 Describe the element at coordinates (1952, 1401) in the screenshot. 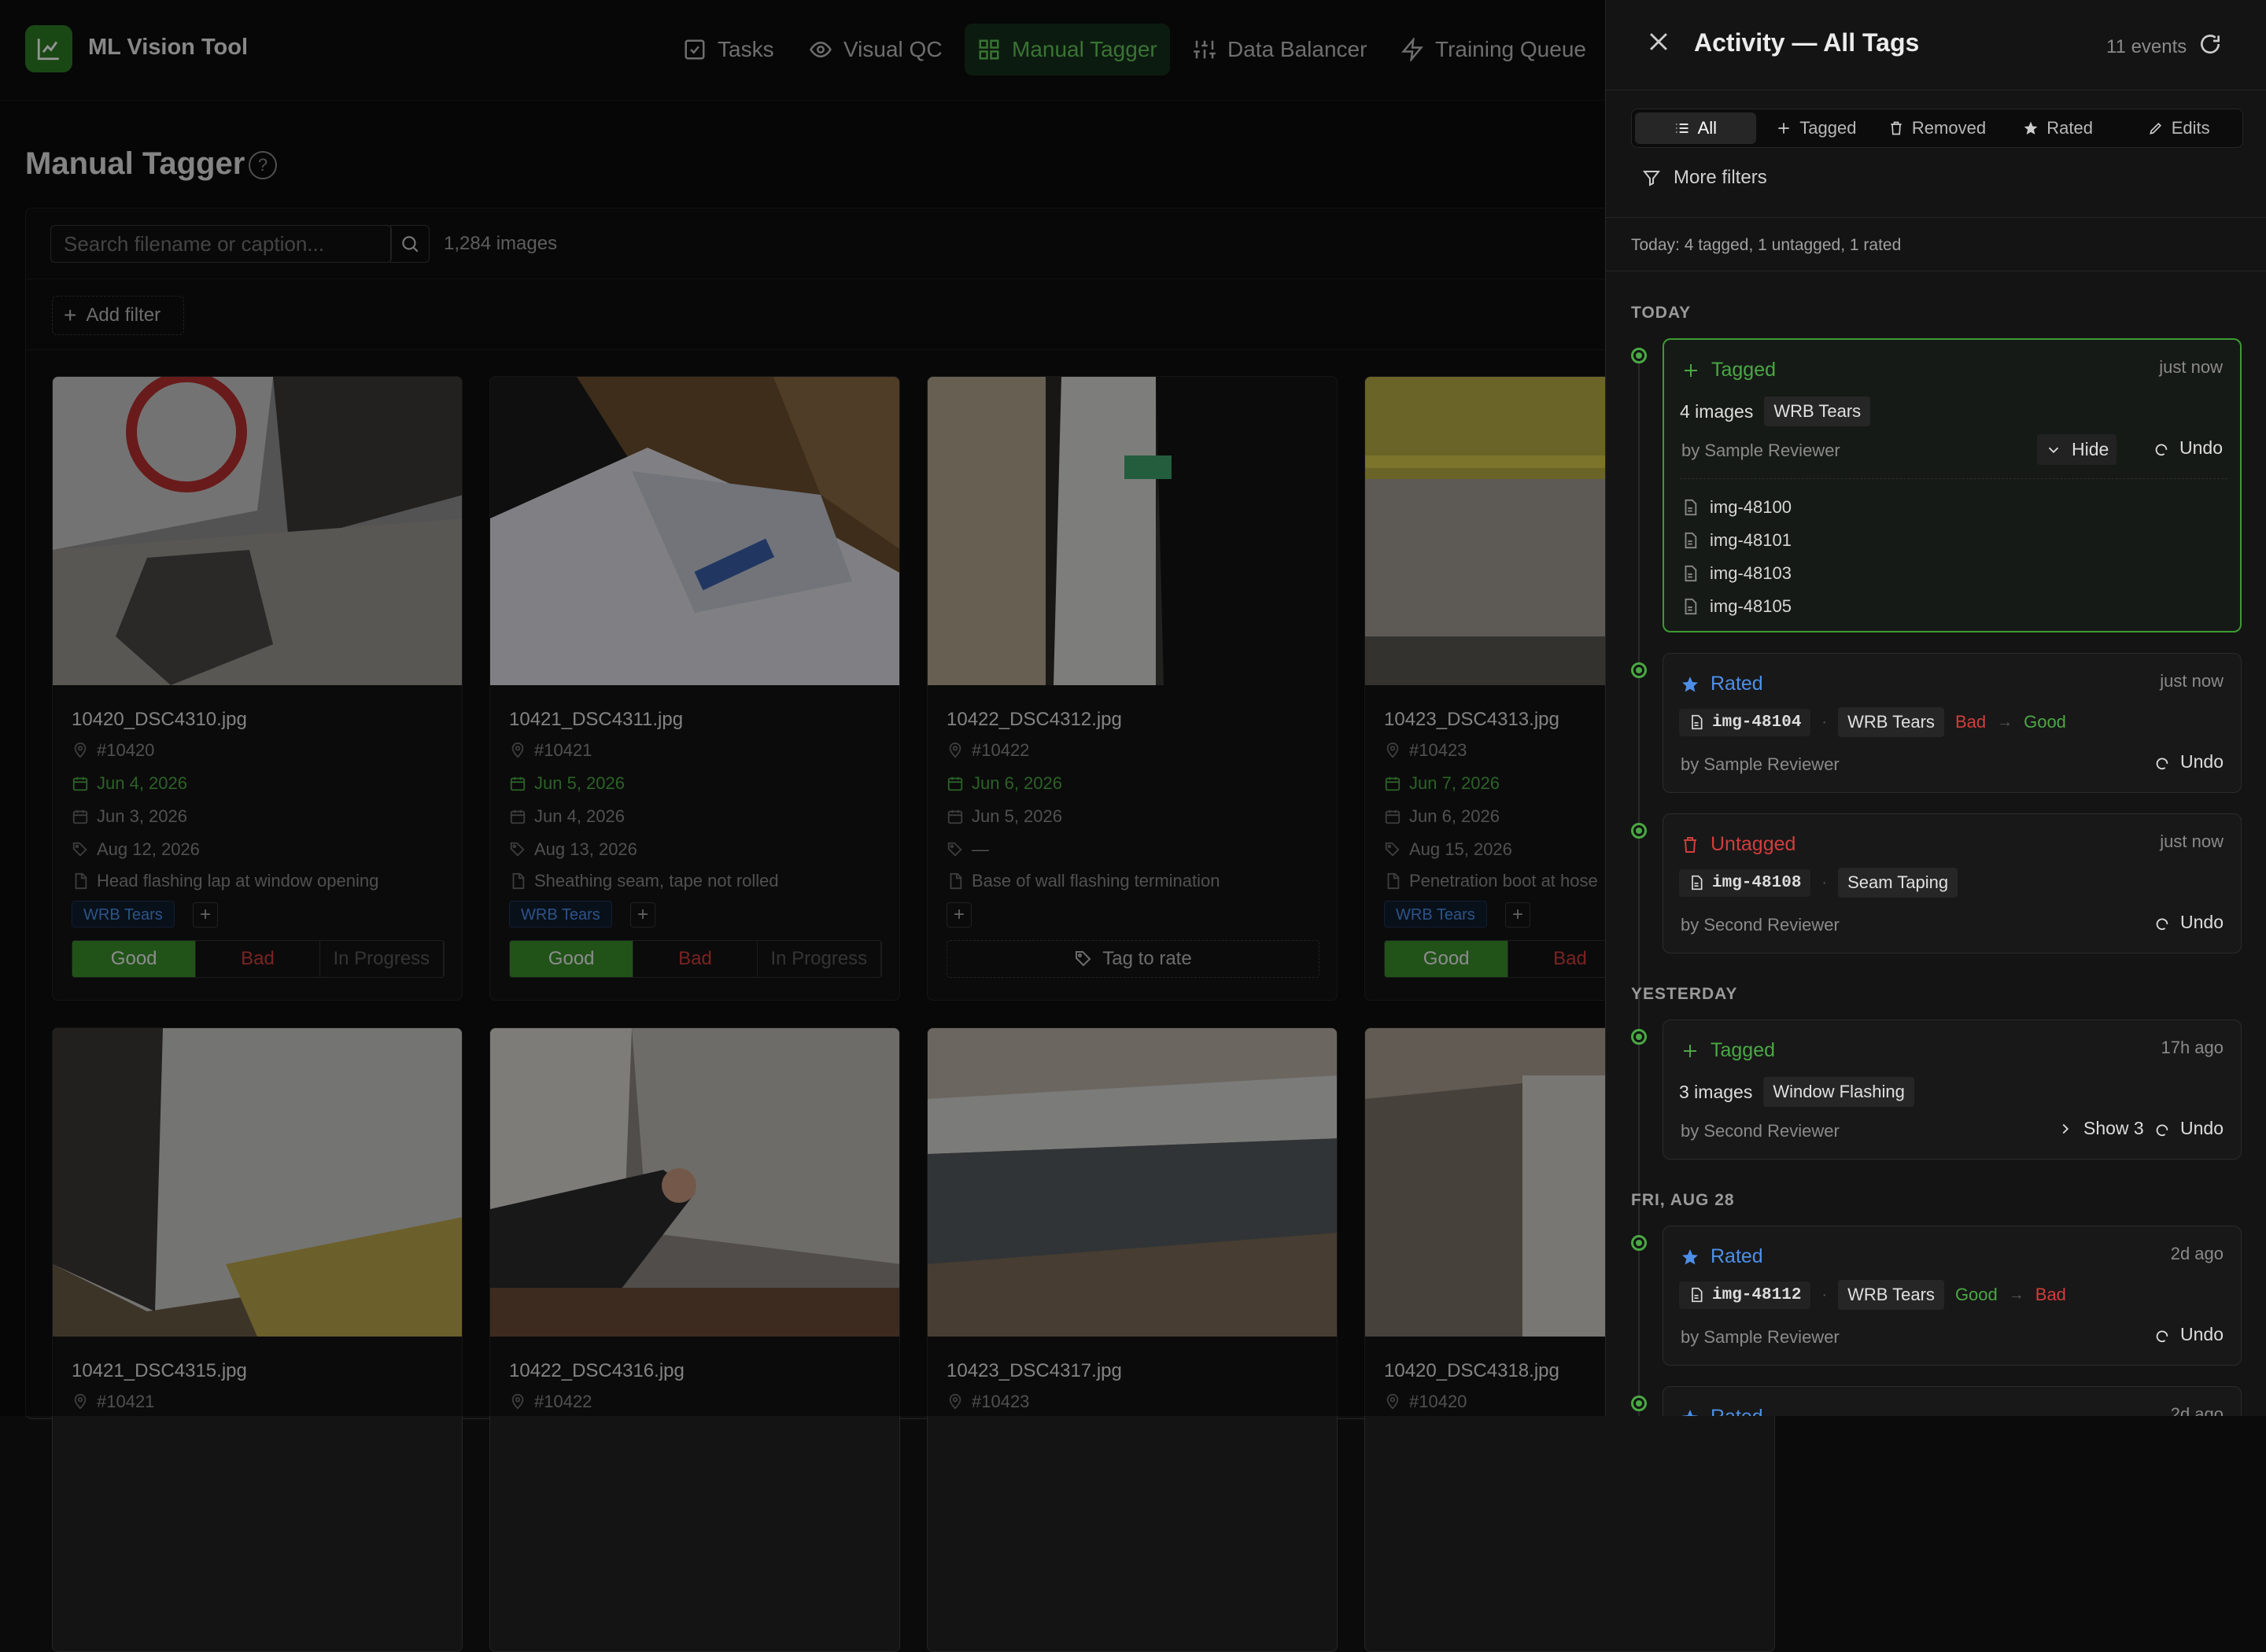

I see `activity-event: Rated 2d ago` at that location.